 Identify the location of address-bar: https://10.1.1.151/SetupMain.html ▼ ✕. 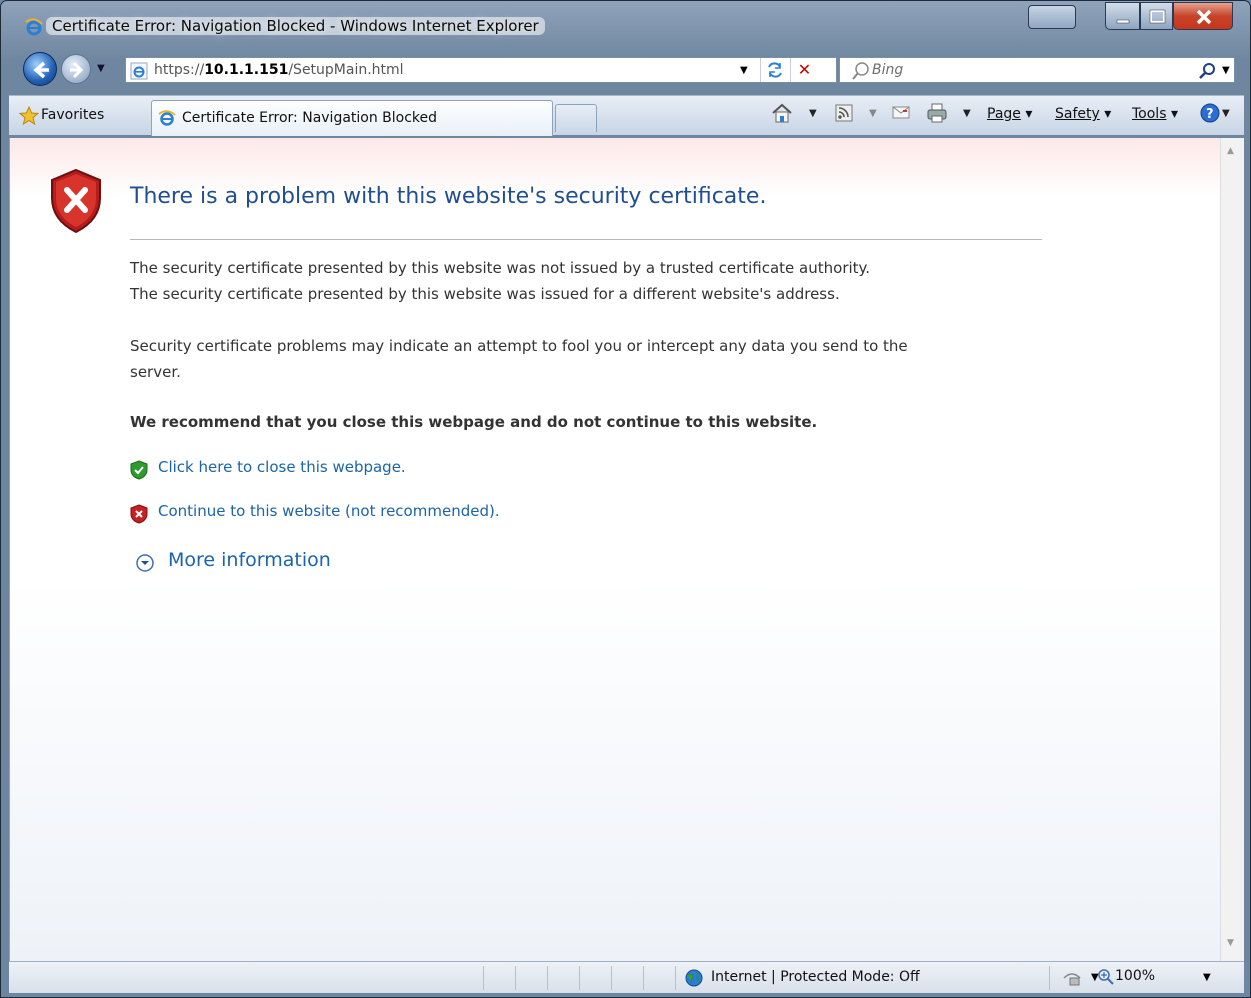
(481, 70).